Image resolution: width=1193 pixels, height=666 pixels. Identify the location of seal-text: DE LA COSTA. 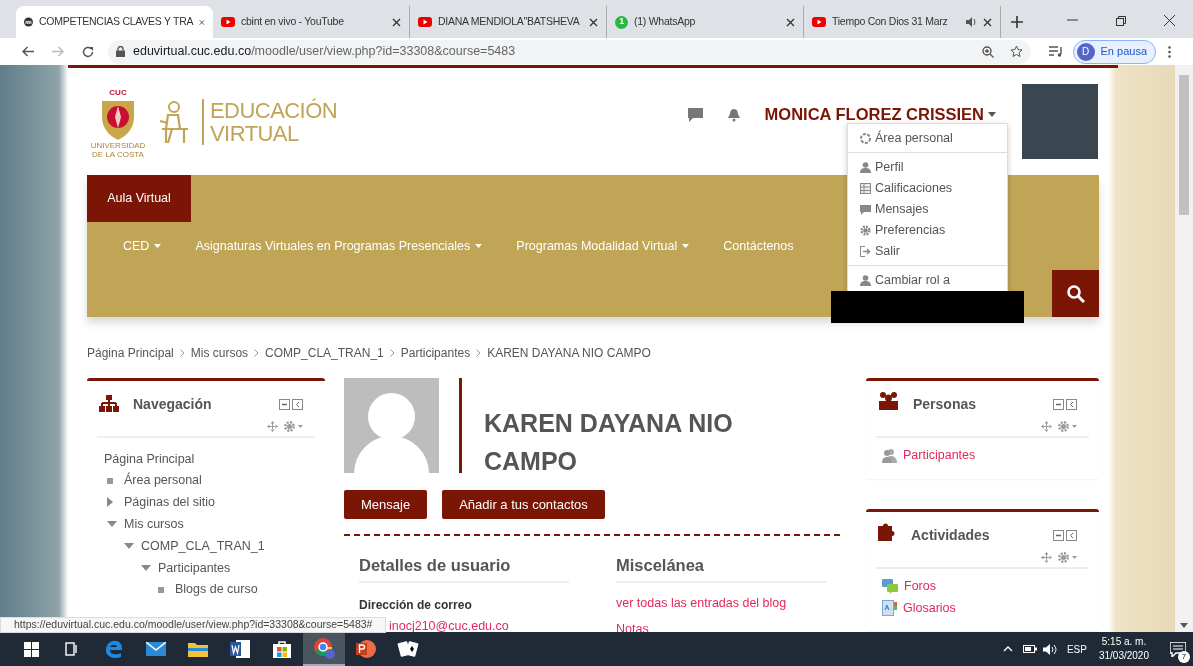
(118, 154).